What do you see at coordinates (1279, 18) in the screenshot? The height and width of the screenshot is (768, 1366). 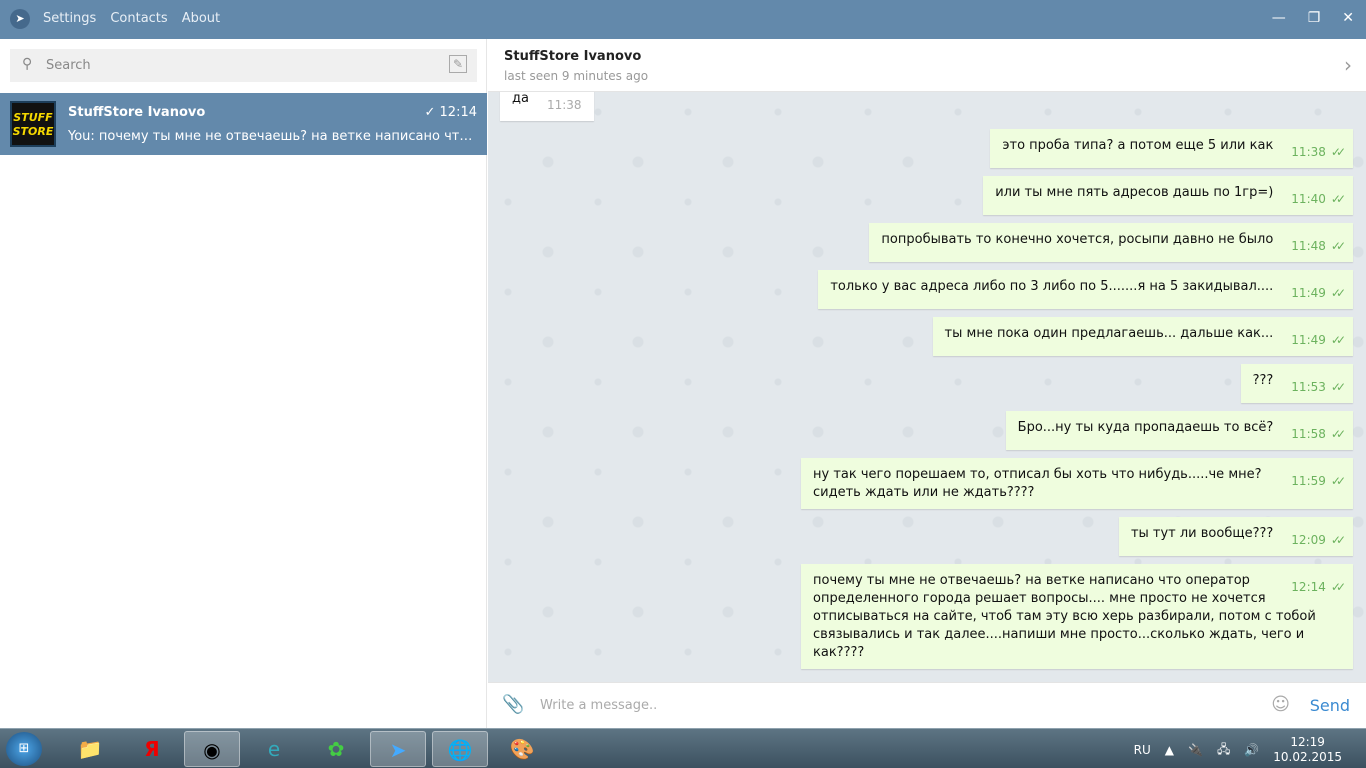 I see `minimize-icon: —` at bounding box center [1279, 18].